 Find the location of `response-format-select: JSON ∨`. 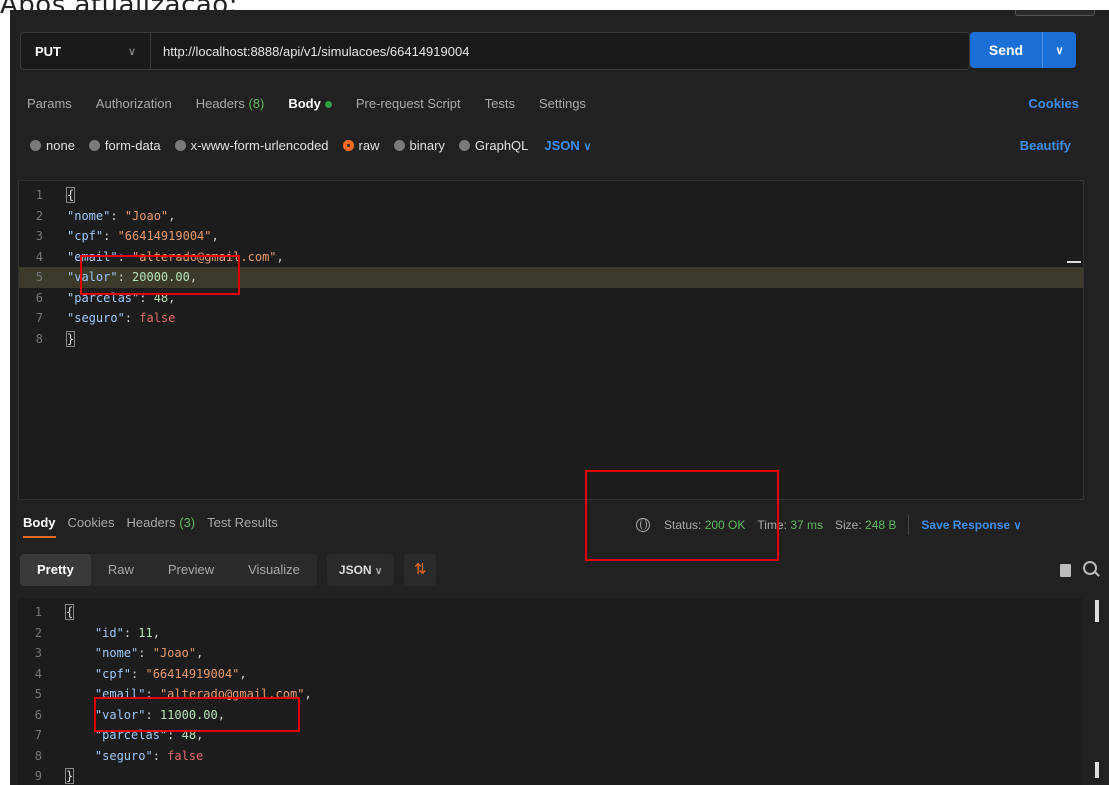

response-format-select: JSON ∨ is located at coordinates (360, 570).